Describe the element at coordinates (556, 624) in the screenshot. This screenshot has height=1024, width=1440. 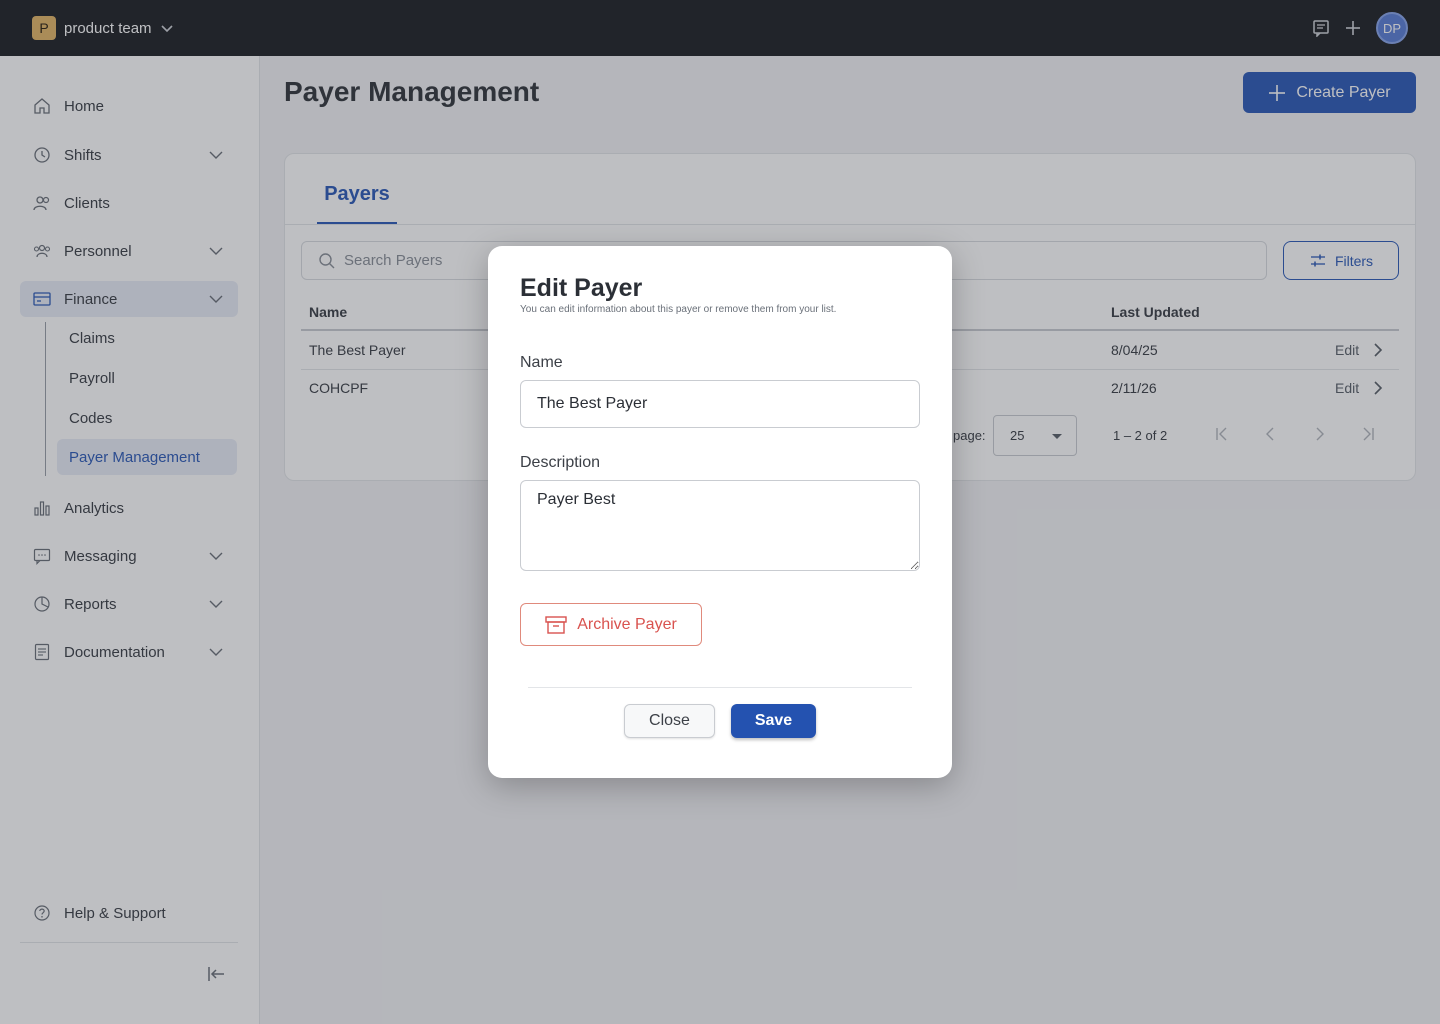
I see `archive-box-icon` at that location.